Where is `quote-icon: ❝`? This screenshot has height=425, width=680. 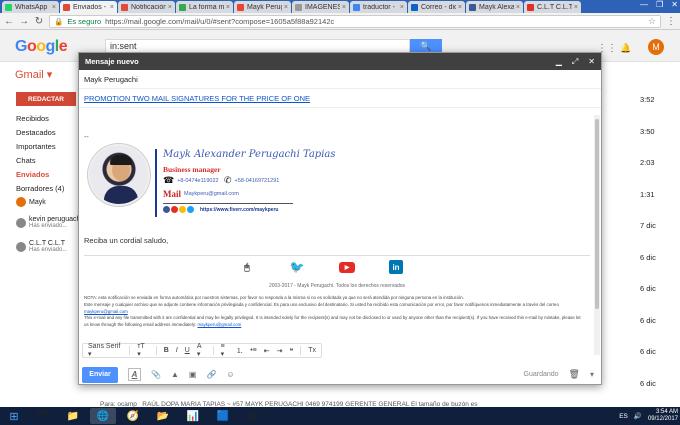
quote-icon: ❝ is located at coordinates (292, 351).